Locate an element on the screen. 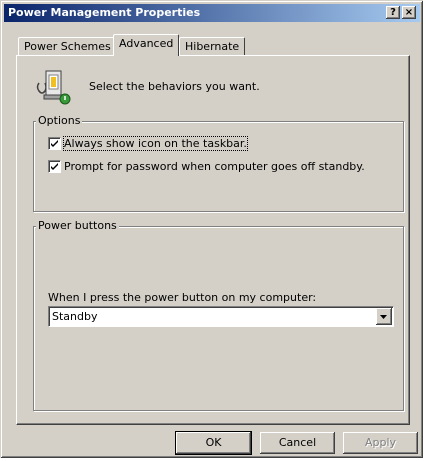 The image size is (426, 461). dropdown-button is located at coordinates (384, 316).